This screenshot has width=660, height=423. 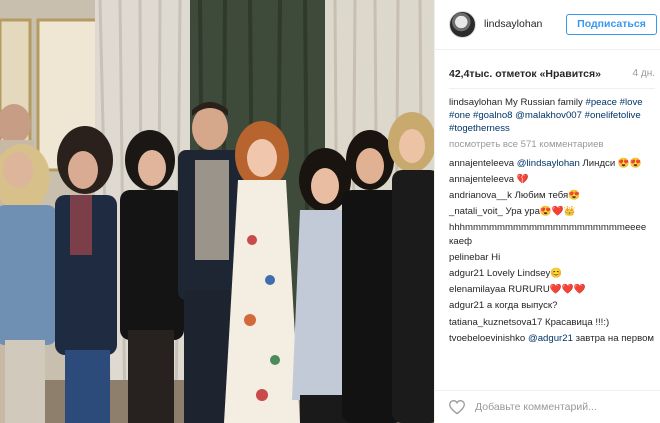 I want to click on hashtag-link: #goalno8, so click(x=492, y=115).